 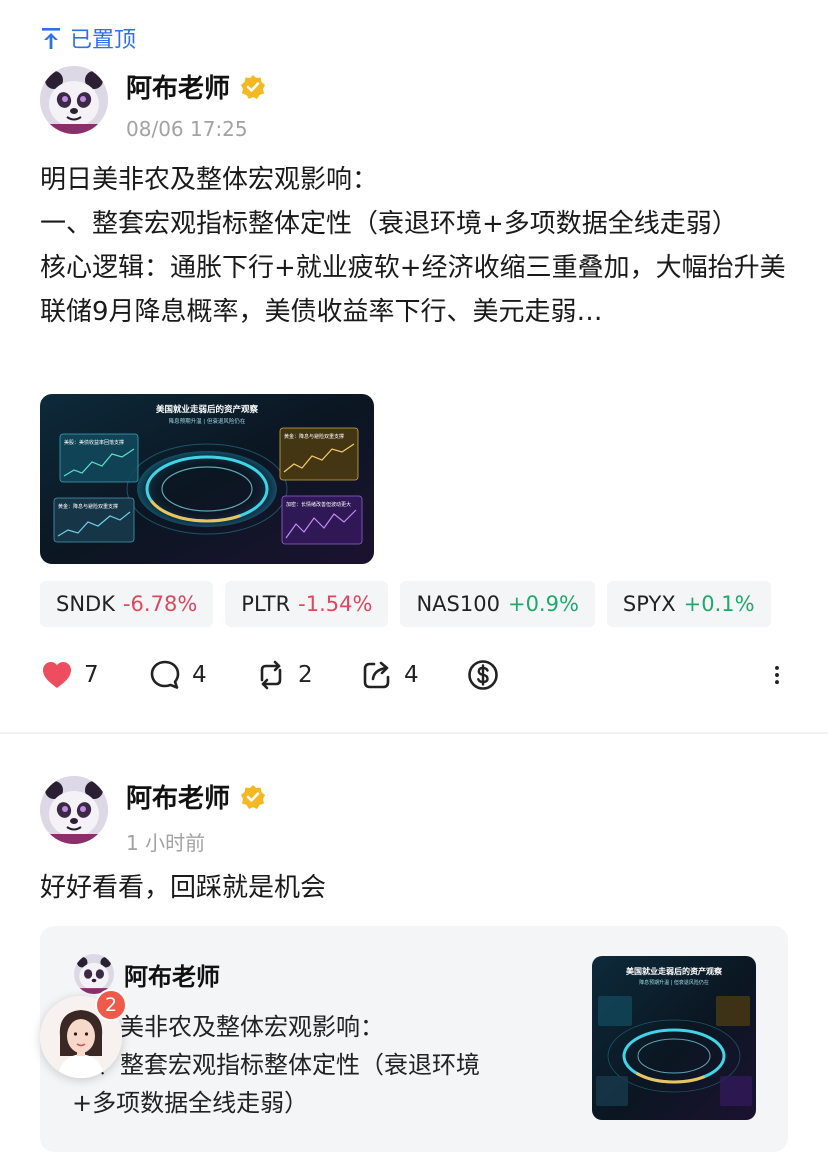 What do you see at coordinates (172, 976) in the screenshot?
I see `quoted-author-name: 阿布老师` at bounding box center [172, 976].